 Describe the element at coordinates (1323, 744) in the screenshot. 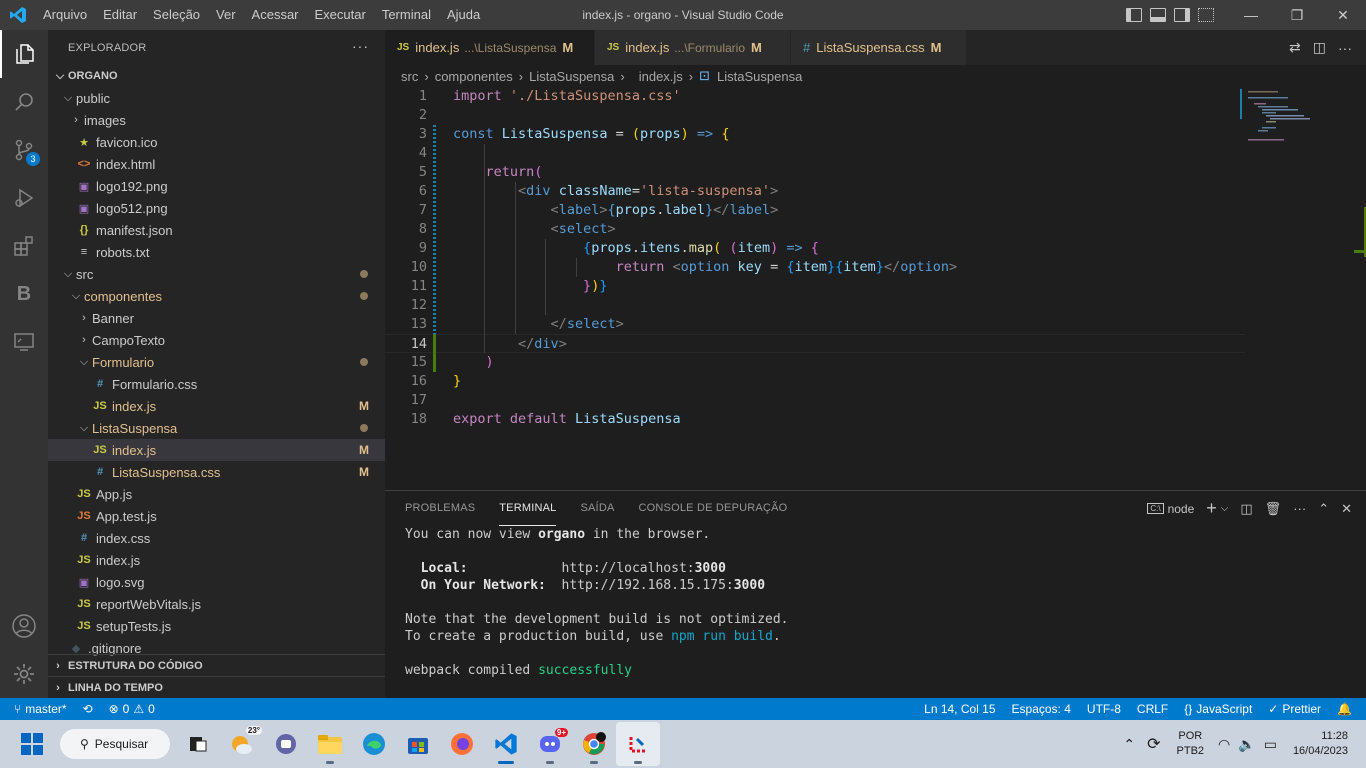

I see `system-clock: 11:28 16/04/2023` at that location.